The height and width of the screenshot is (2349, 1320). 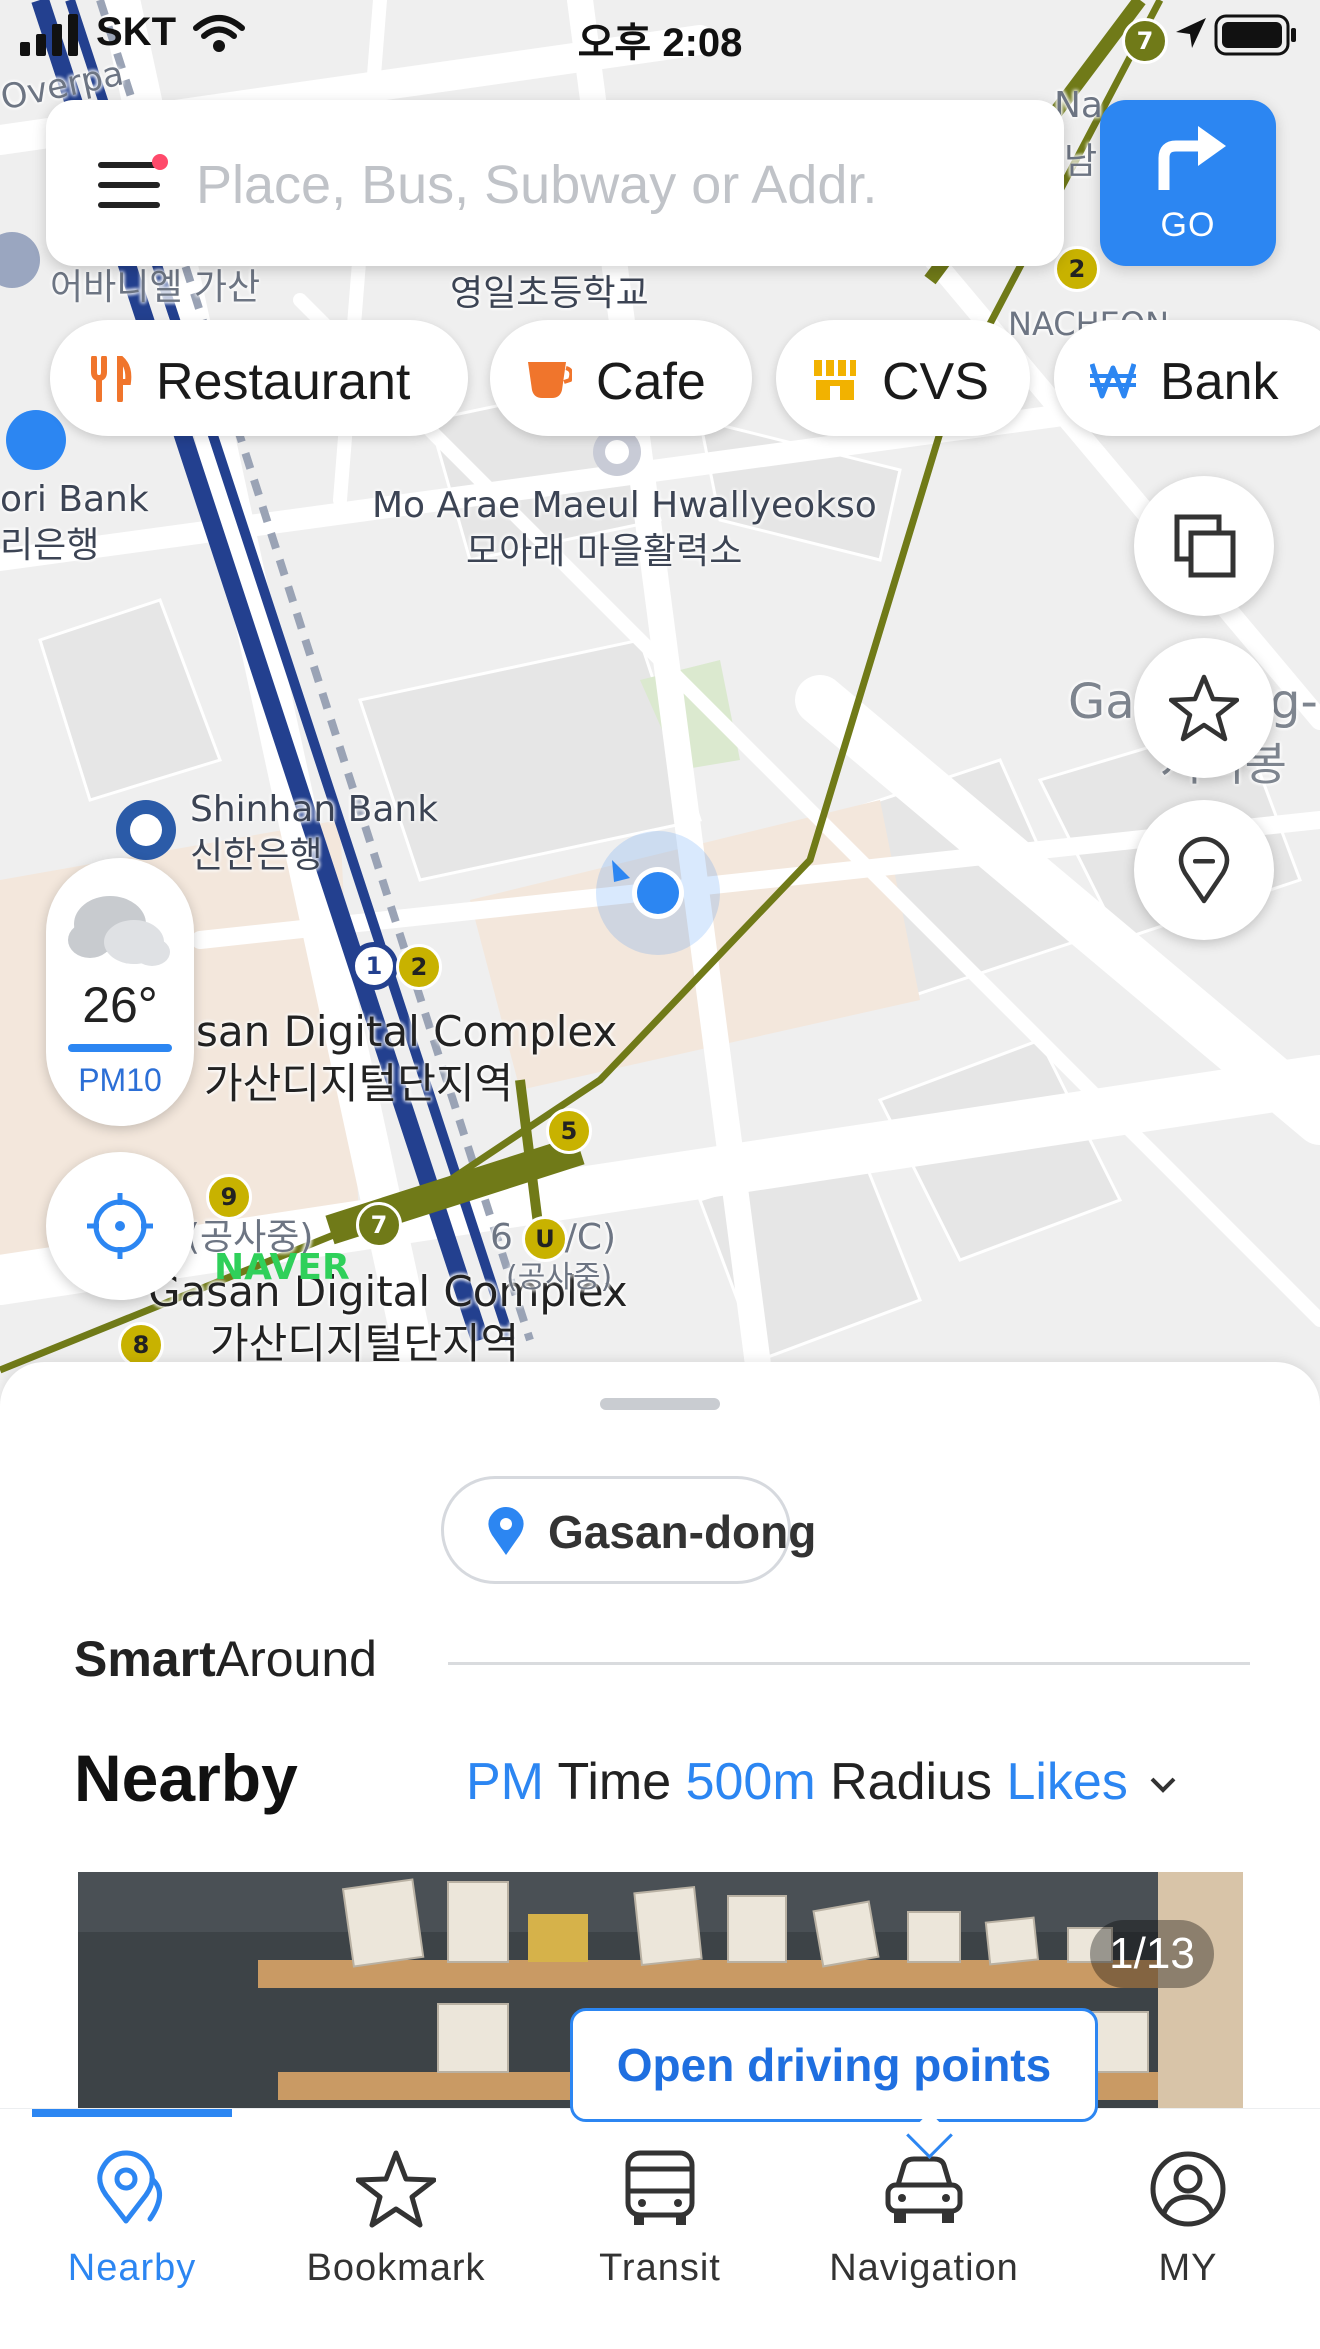 I want to click on map-label-bank-left: ori Bank, so click(x=74, y=500).